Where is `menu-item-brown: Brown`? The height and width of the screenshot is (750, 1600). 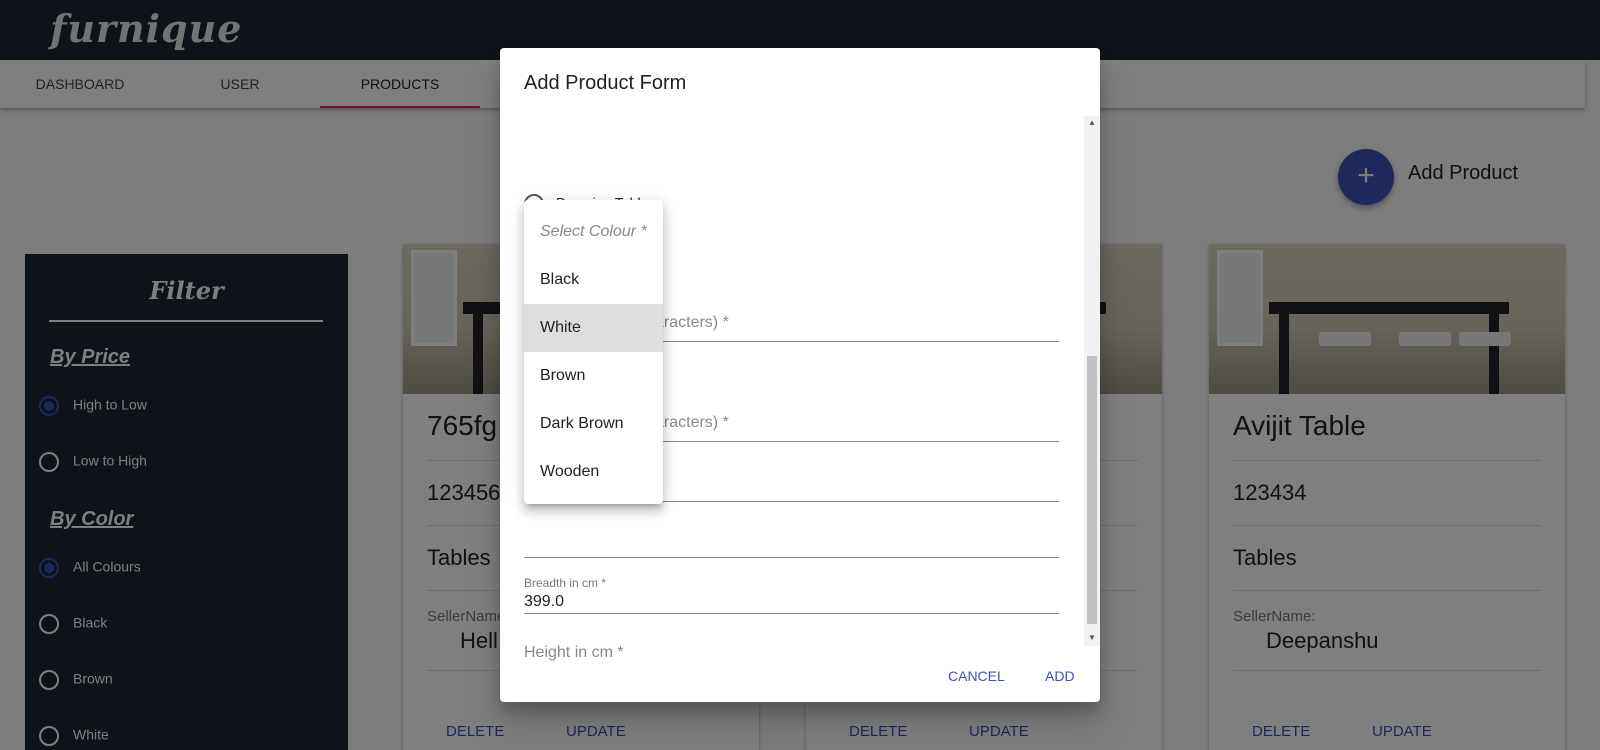 menu-item-brown: Brown is located at coordinates (593, 376).